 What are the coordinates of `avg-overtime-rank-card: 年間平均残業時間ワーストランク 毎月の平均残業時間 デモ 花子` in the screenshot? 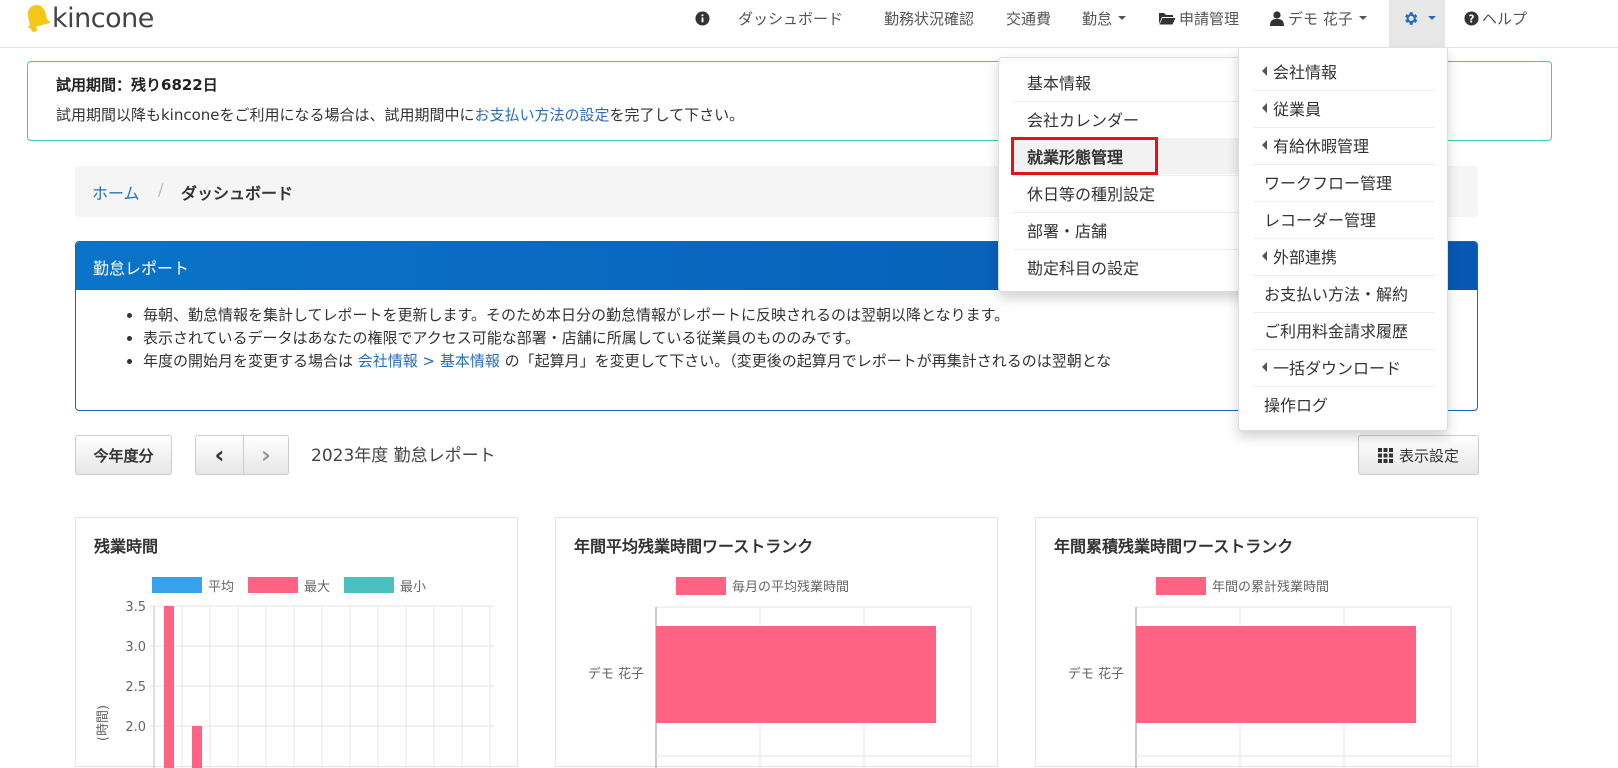 It's located at (776, 642).